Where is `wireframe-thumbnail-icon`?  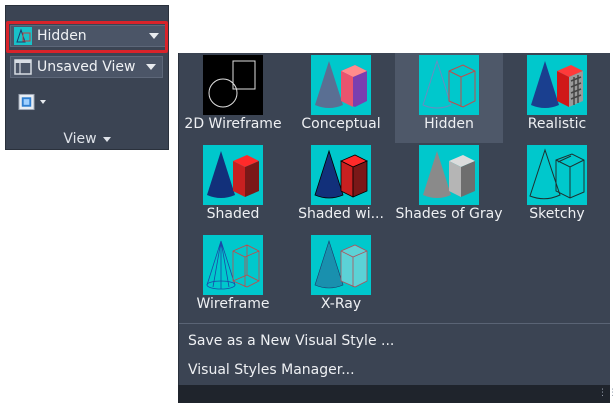 wireframe-thumbnail-icon is located at coordinates (233, 265).